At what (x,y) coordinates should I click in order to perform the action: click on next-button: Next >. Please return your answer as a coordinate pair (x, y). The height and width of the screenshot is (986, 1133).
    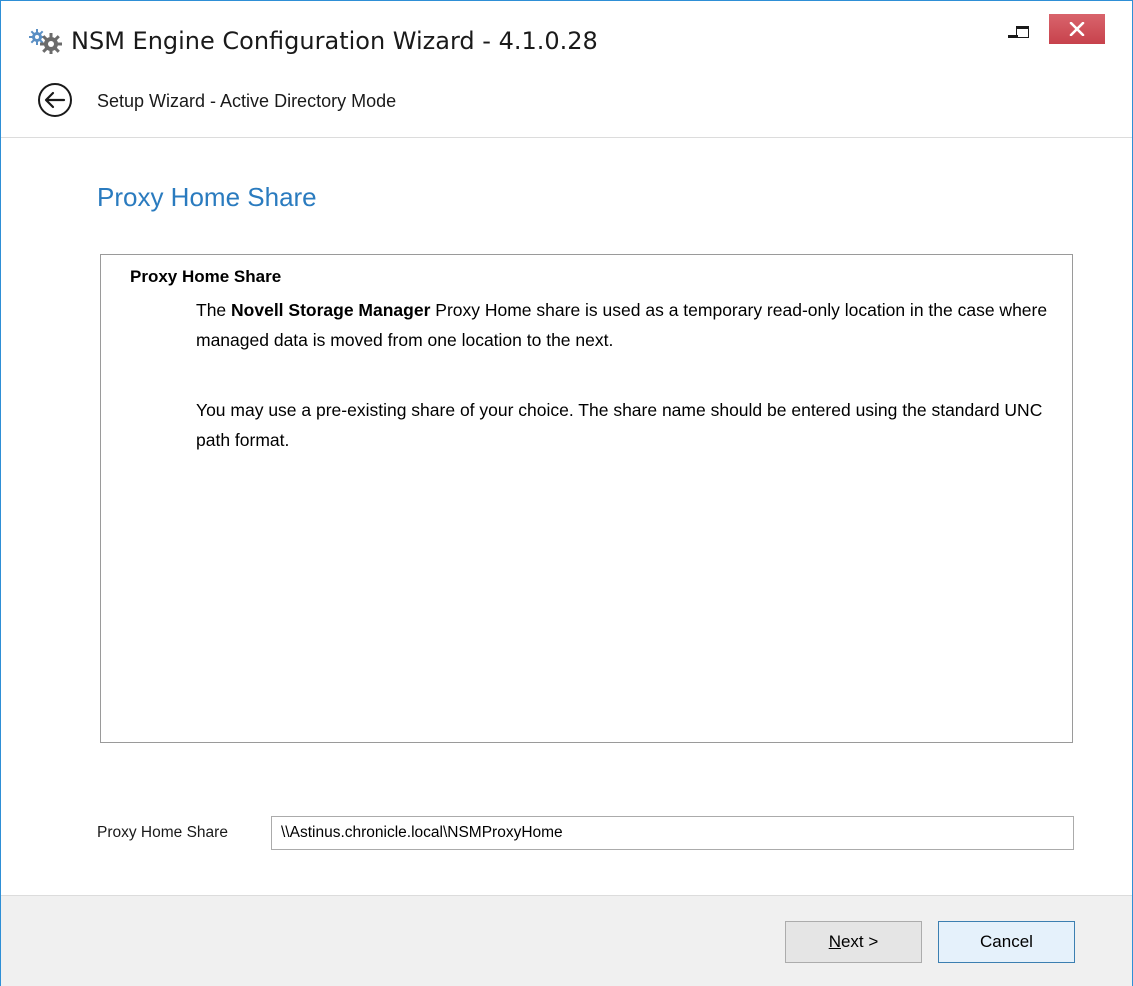
    Looking at the image, I should click on (853, 942).